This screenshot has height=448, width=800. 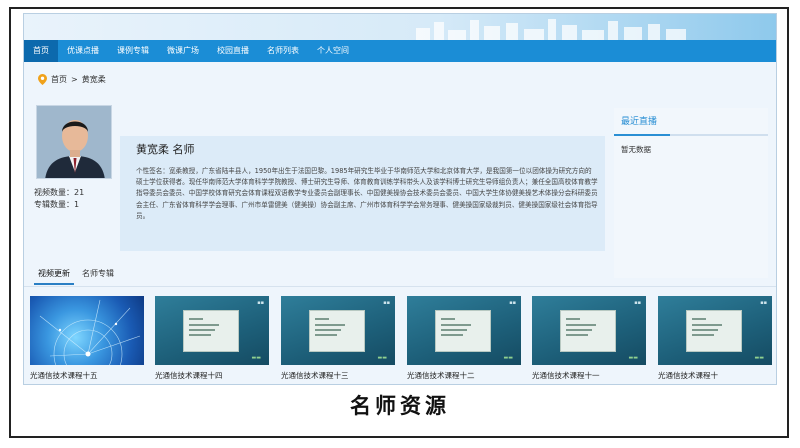 I want to click on breadcrumb: 首页 > 黄宽柔, so click(x=72, y=79).